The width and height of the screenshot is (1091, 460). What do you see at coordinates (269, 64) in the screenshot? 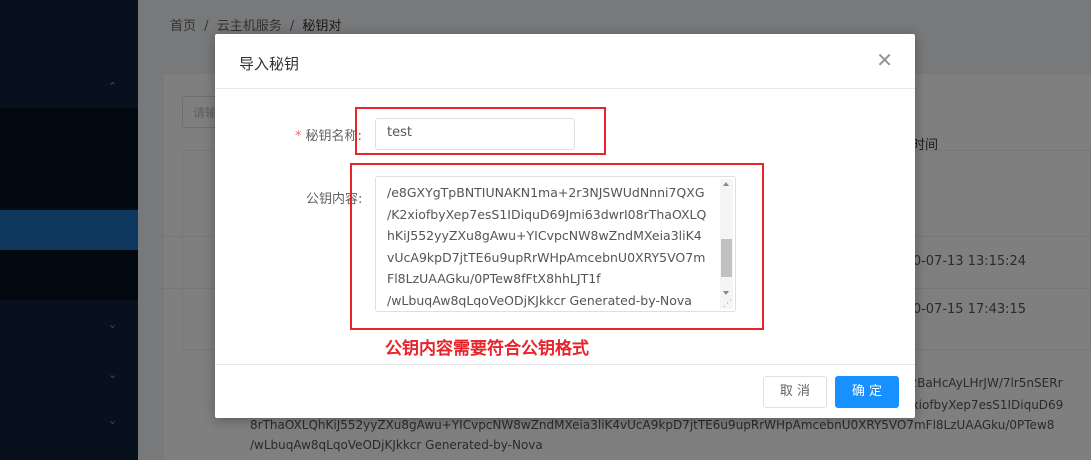
I see `dialog-title: 导入秘钥` at bounding box center [269, 64].